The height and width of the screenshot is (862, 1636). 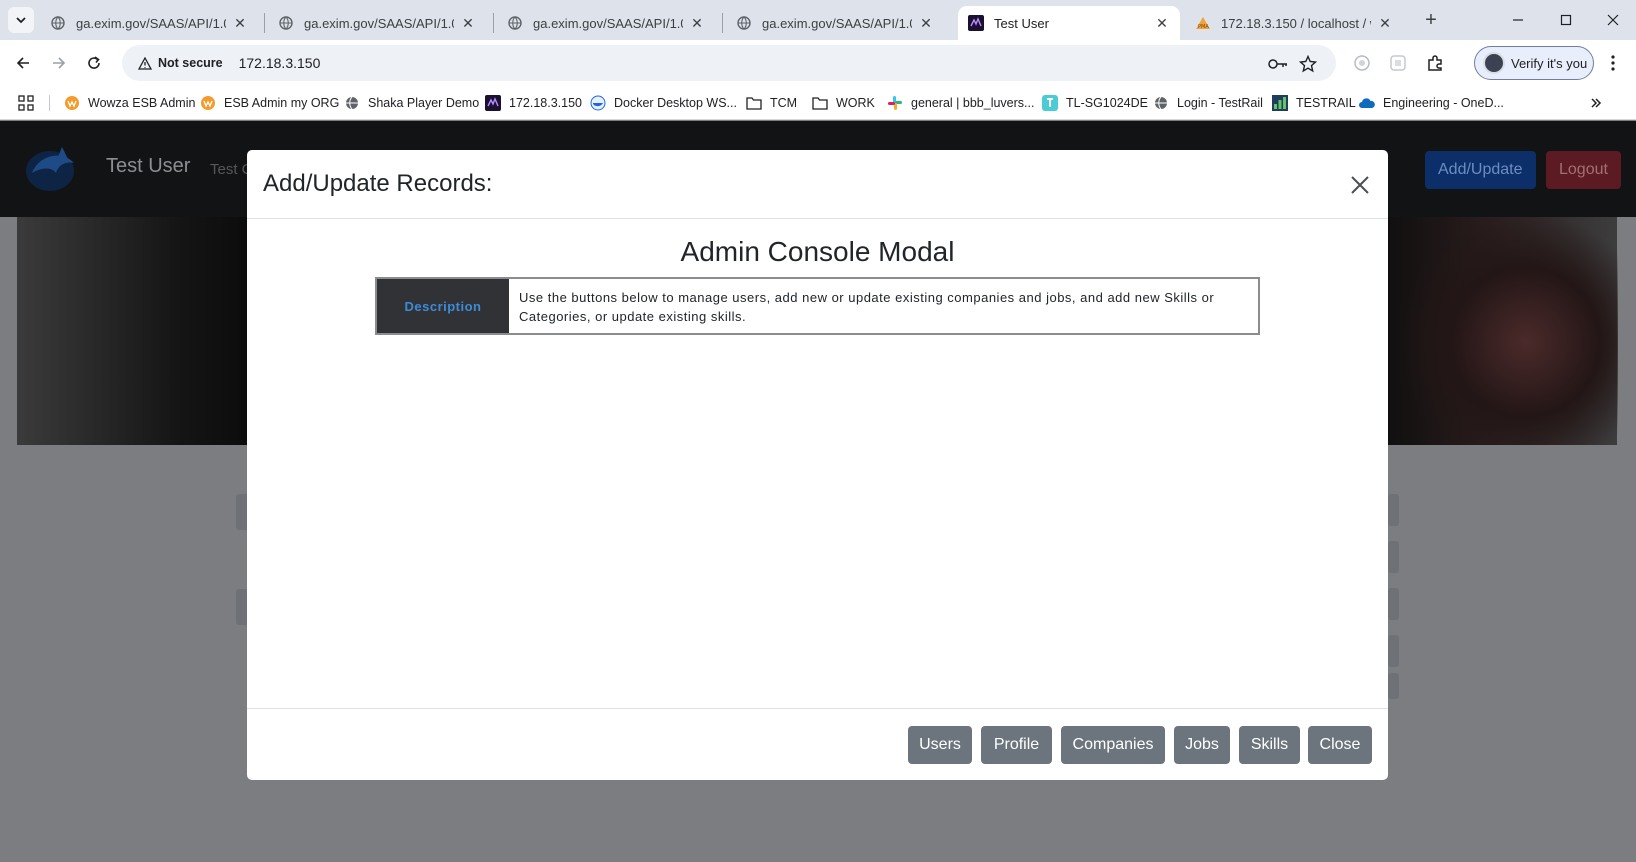 I want to click on testrail-icon, so click(x=1280, y=103).